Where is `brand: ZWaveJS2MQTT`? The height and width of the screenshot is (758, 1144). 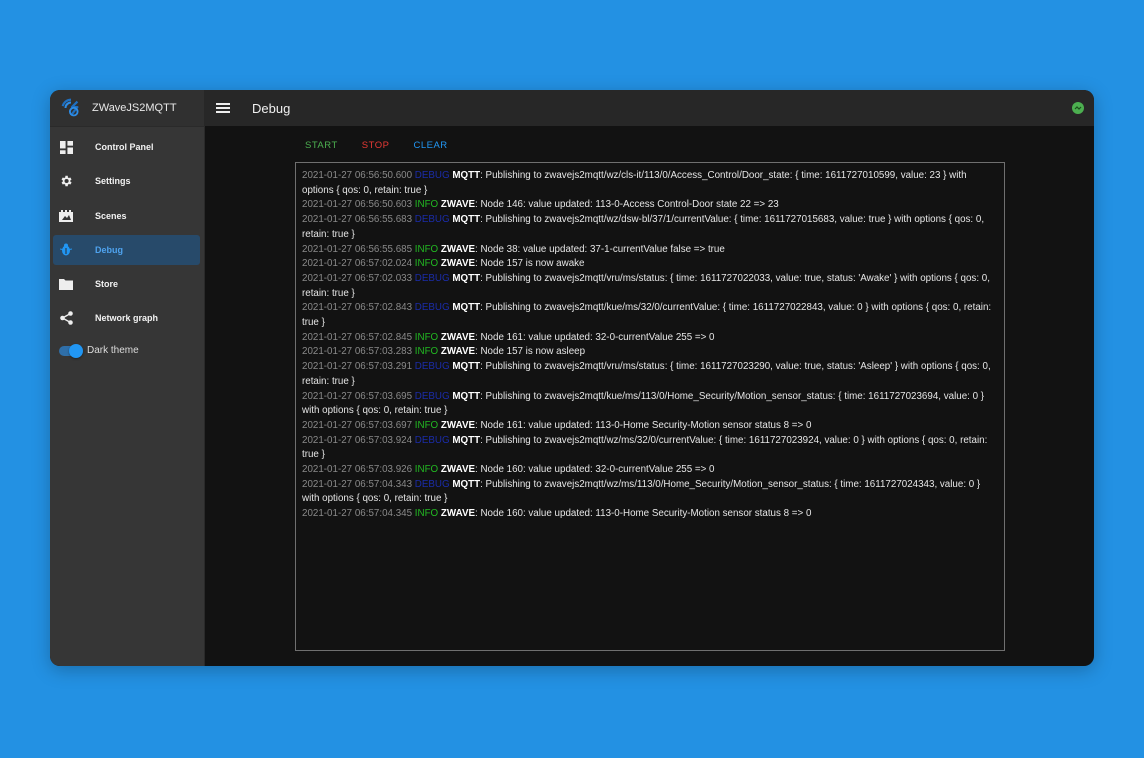
brand: ZWaveJS2MQTT is located at coordinates (127, 108).